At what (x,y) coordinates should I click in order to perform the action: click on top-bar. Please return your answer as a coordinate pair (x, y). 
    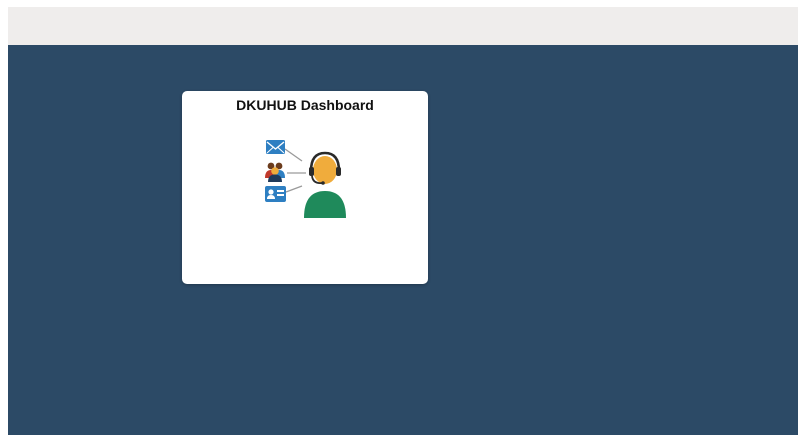
    Looking at the image, I should click on (403, 26).